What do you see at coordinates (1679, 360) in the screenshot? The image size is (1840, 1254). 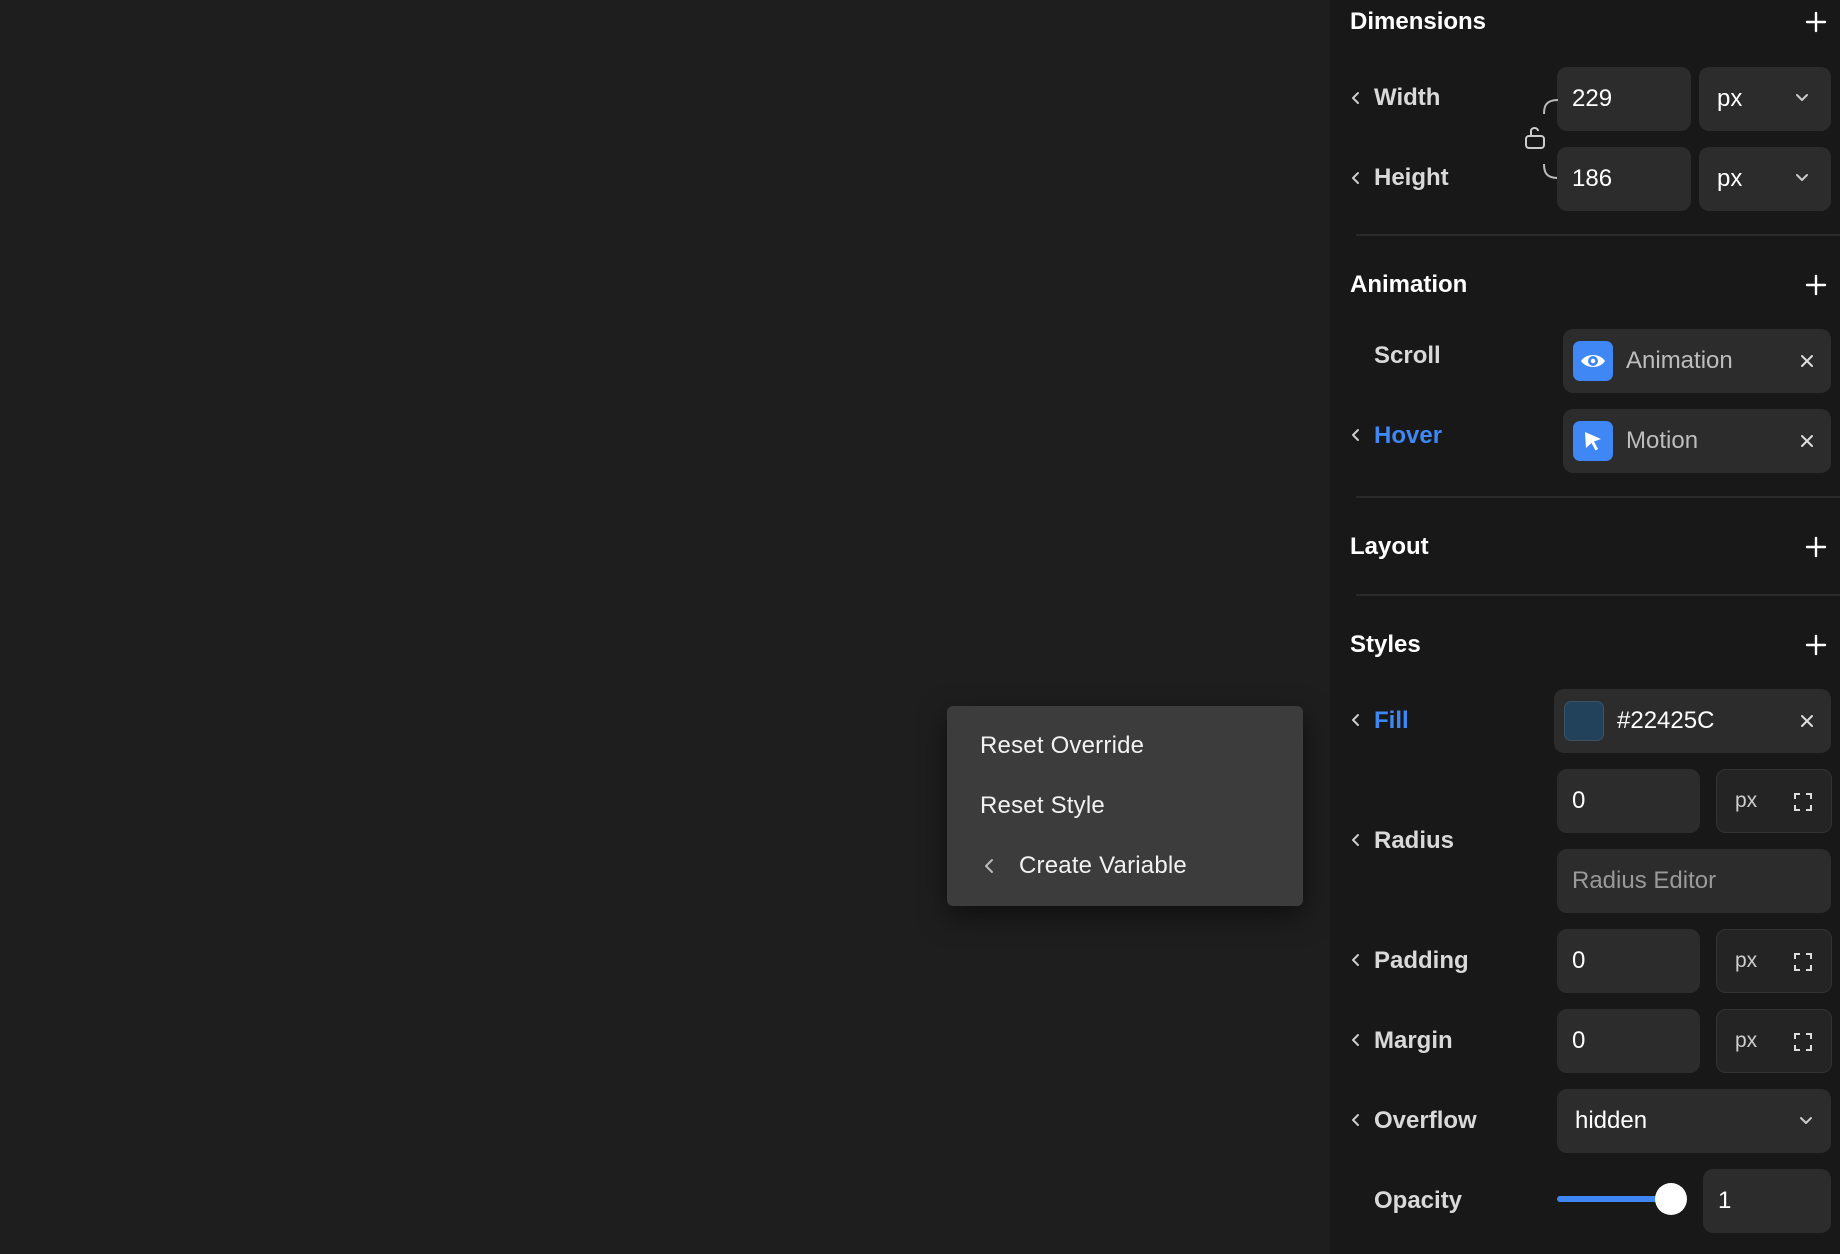 I see `chip-label: Animation` at bounding box center [1679, 360].